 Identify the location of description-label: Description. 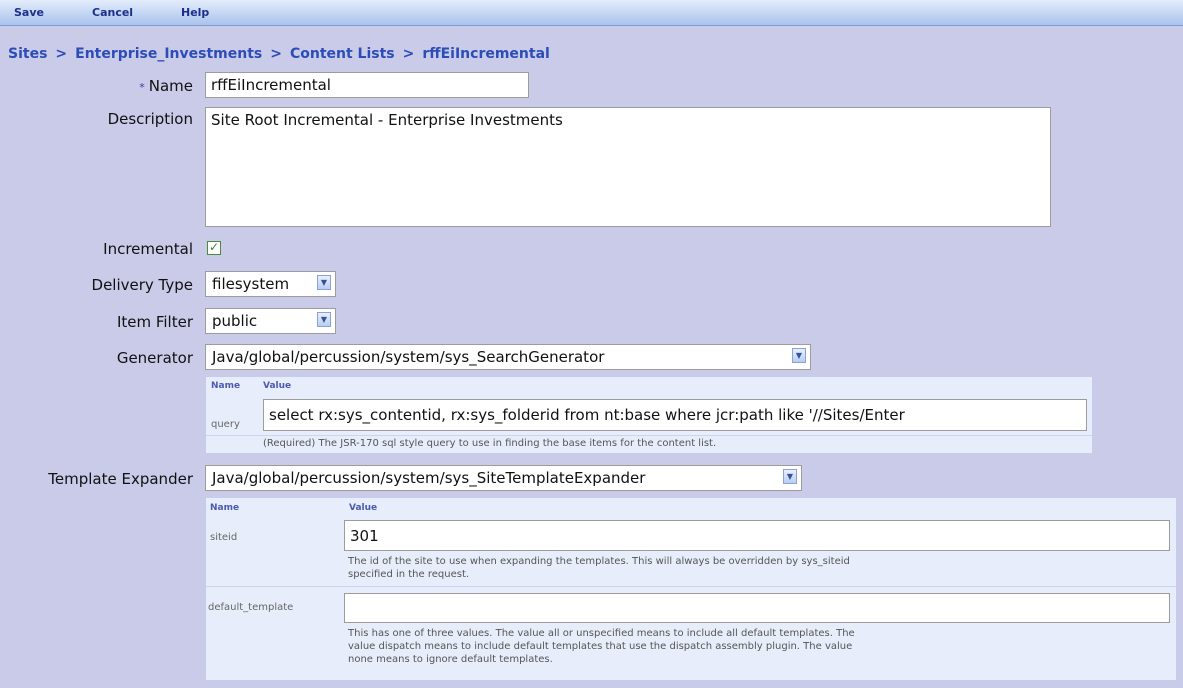
(150, 119).